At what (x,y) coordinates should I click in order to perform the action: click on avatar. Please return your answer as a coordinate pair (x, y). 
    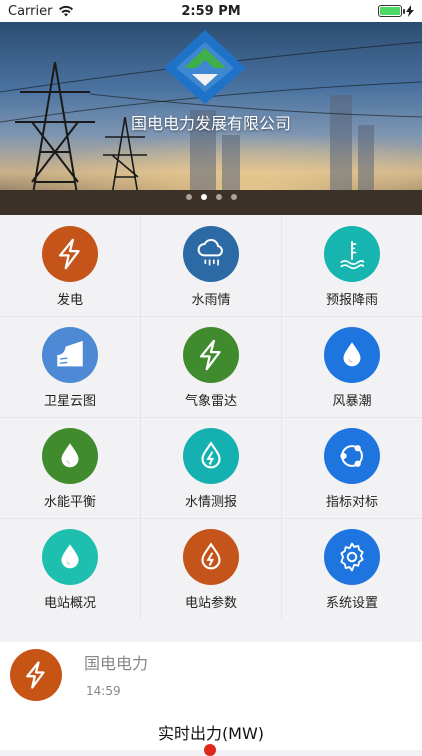
    Looking at the image, I should click on (36, 675).